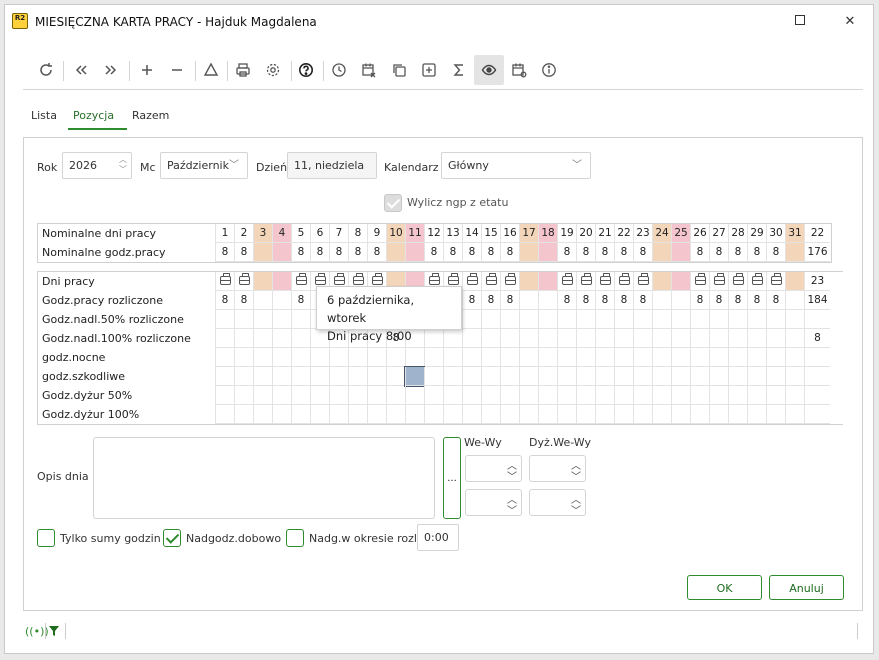  I want to click on day-header: 14, so click(471, 233).